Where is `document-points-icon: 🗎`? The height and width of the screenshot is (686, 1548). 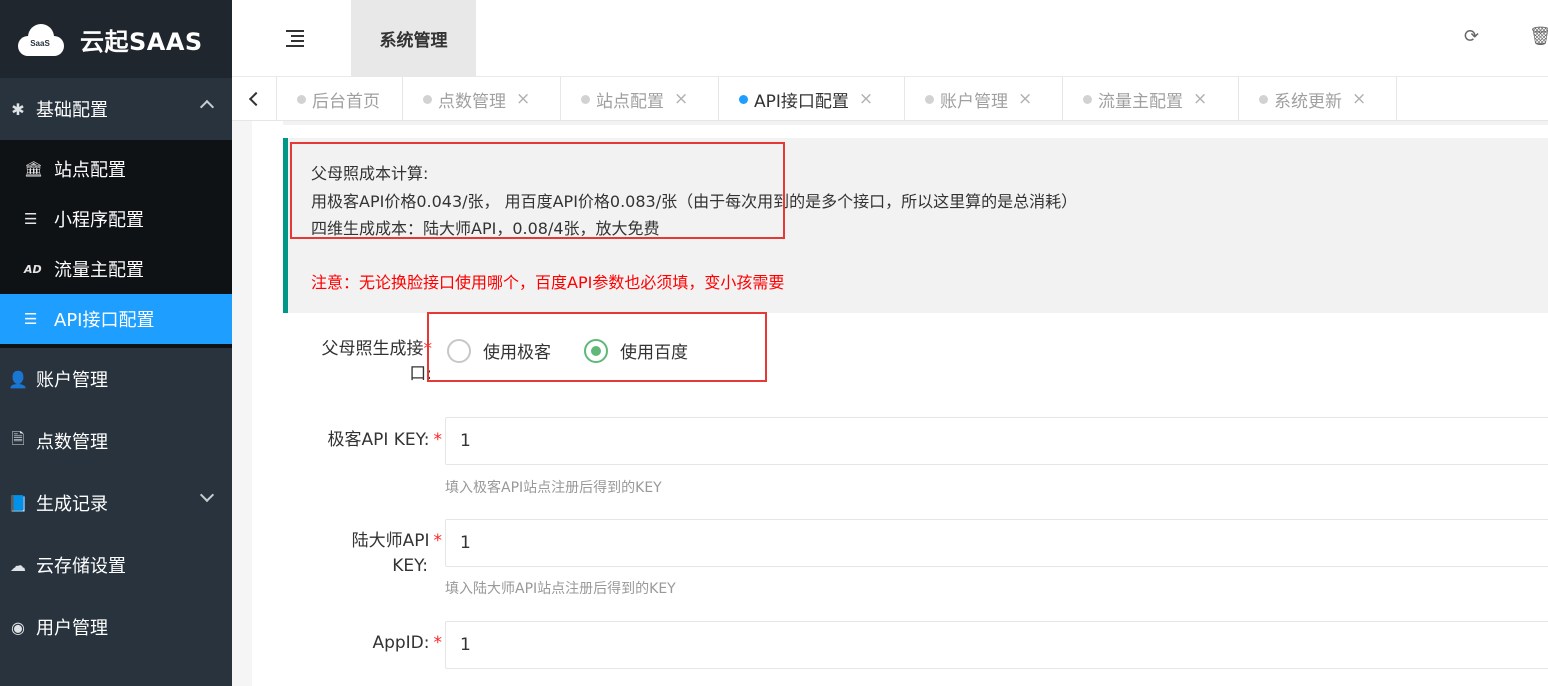 document-points-icon: 🗎 is located at coordinates (18, 438).